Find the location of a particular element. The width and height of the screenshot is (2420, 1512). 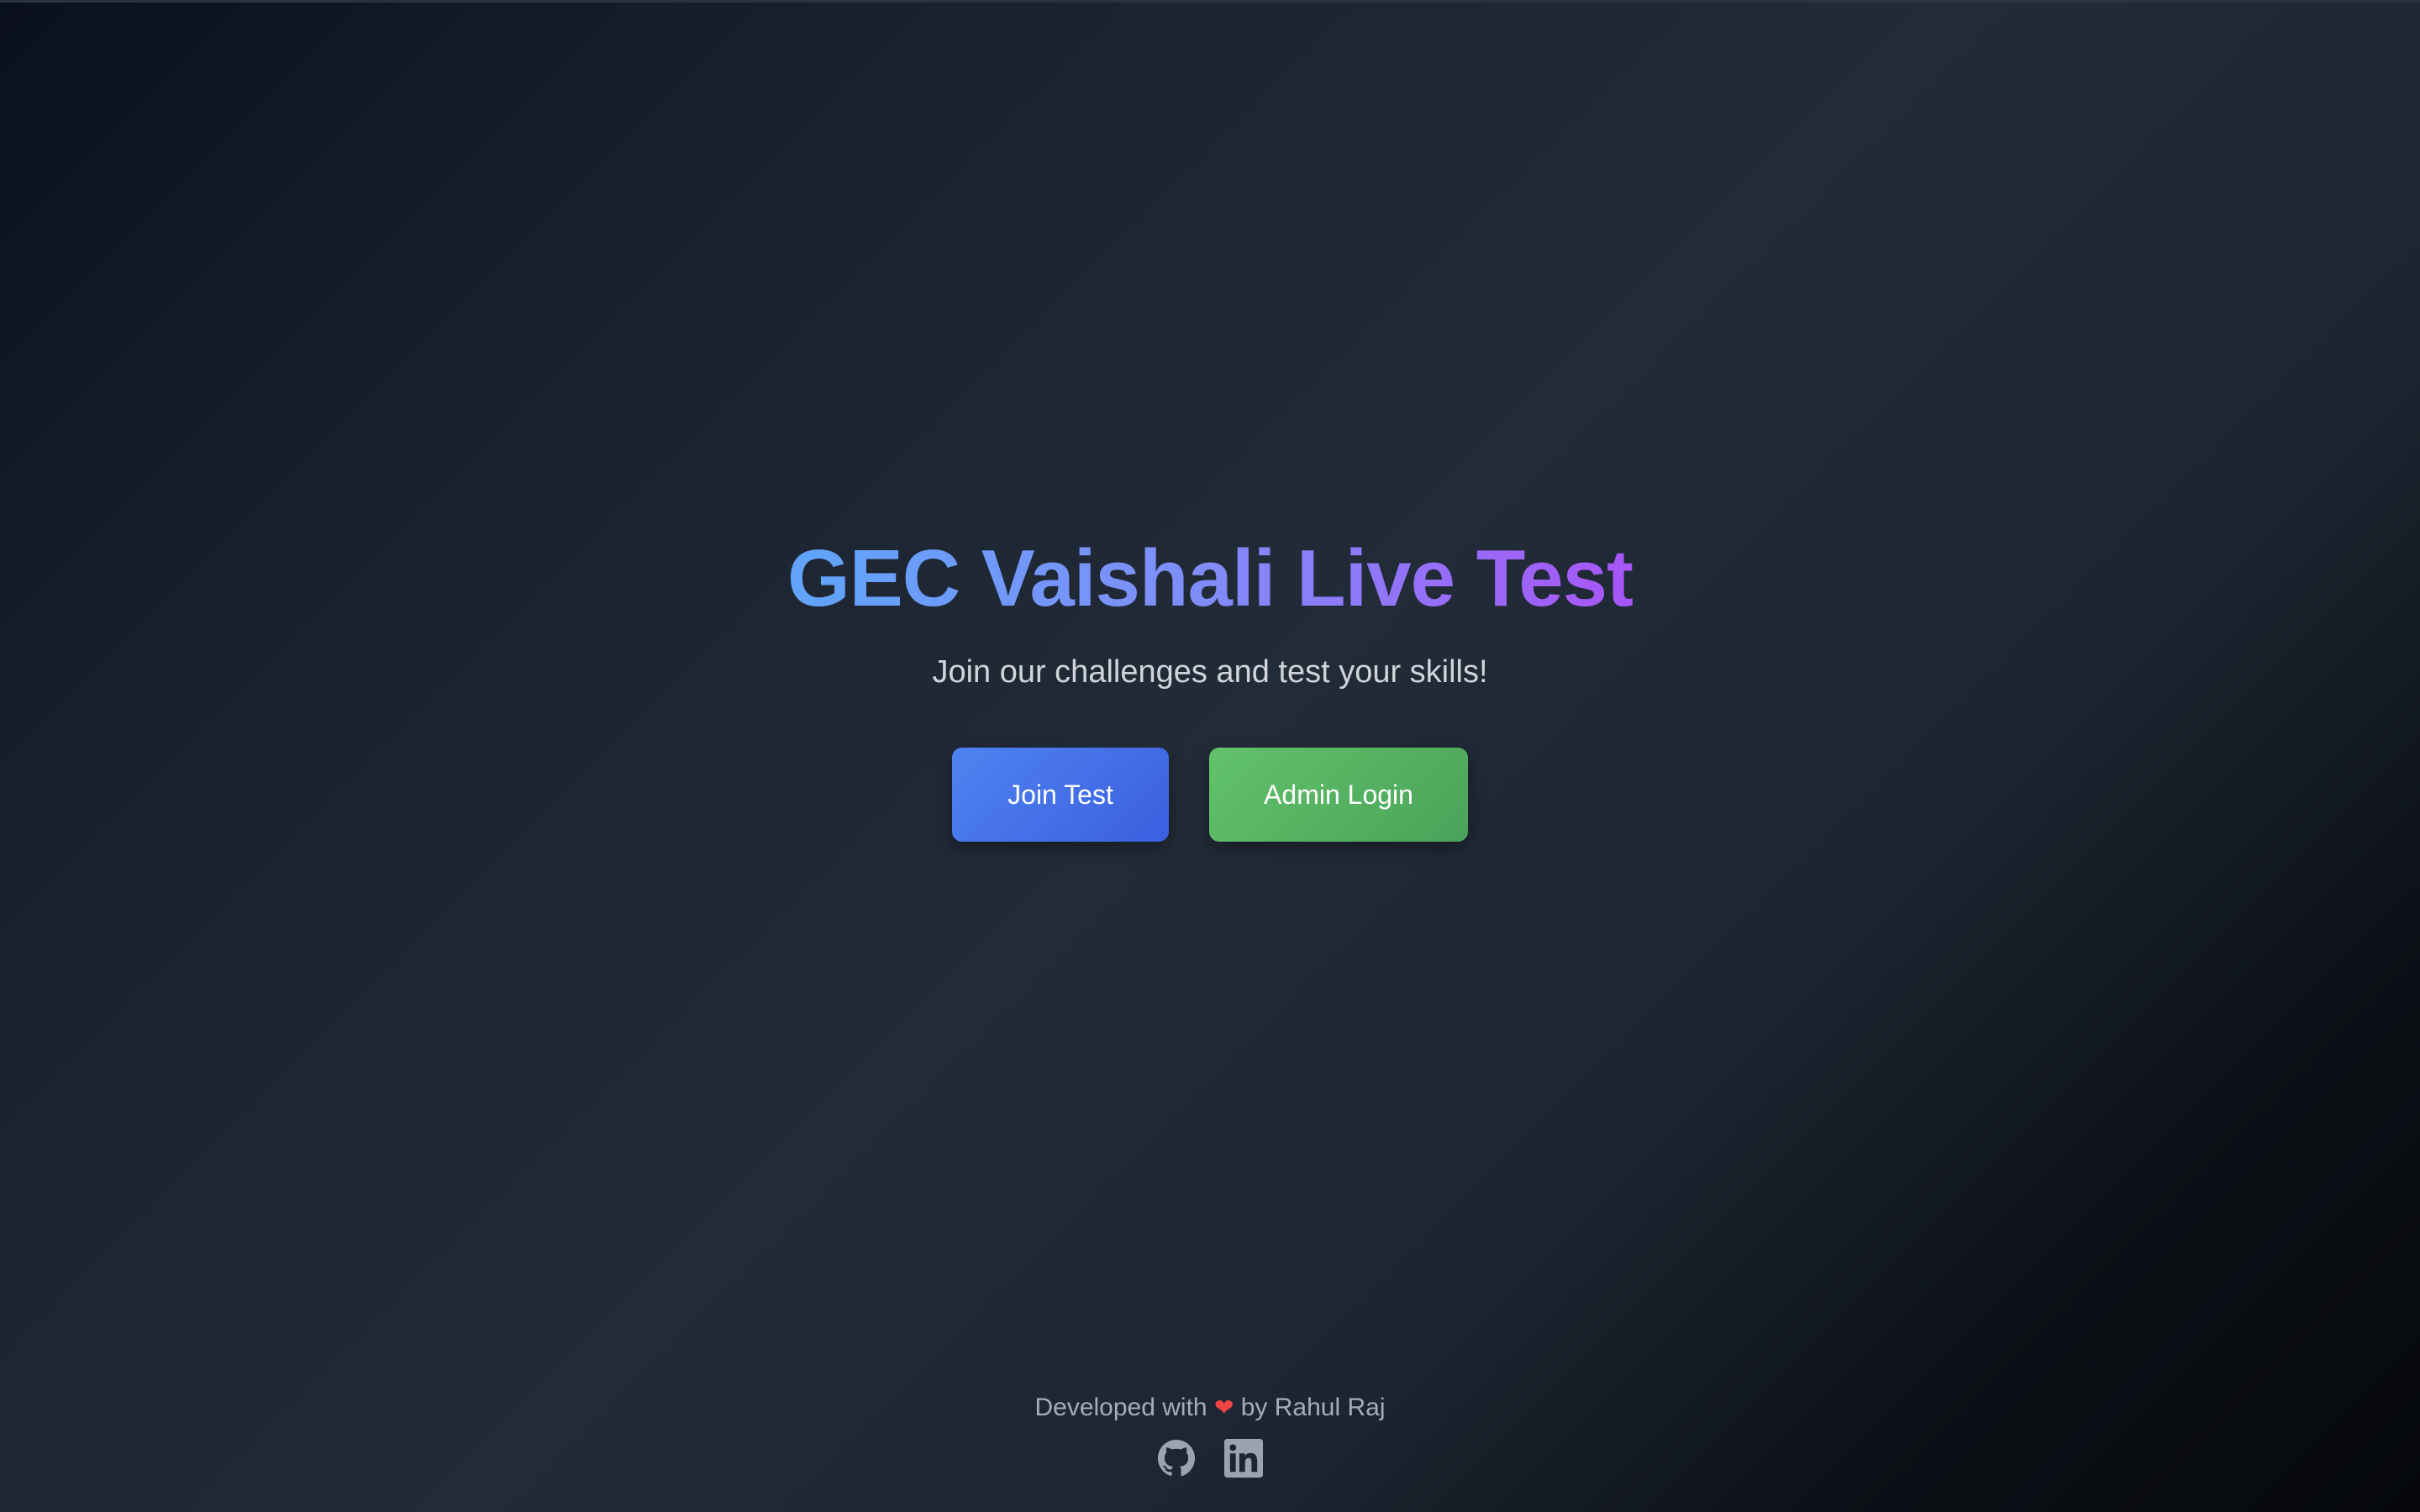

heart-icon: ❤ is located at coordinates (1224, 1407).